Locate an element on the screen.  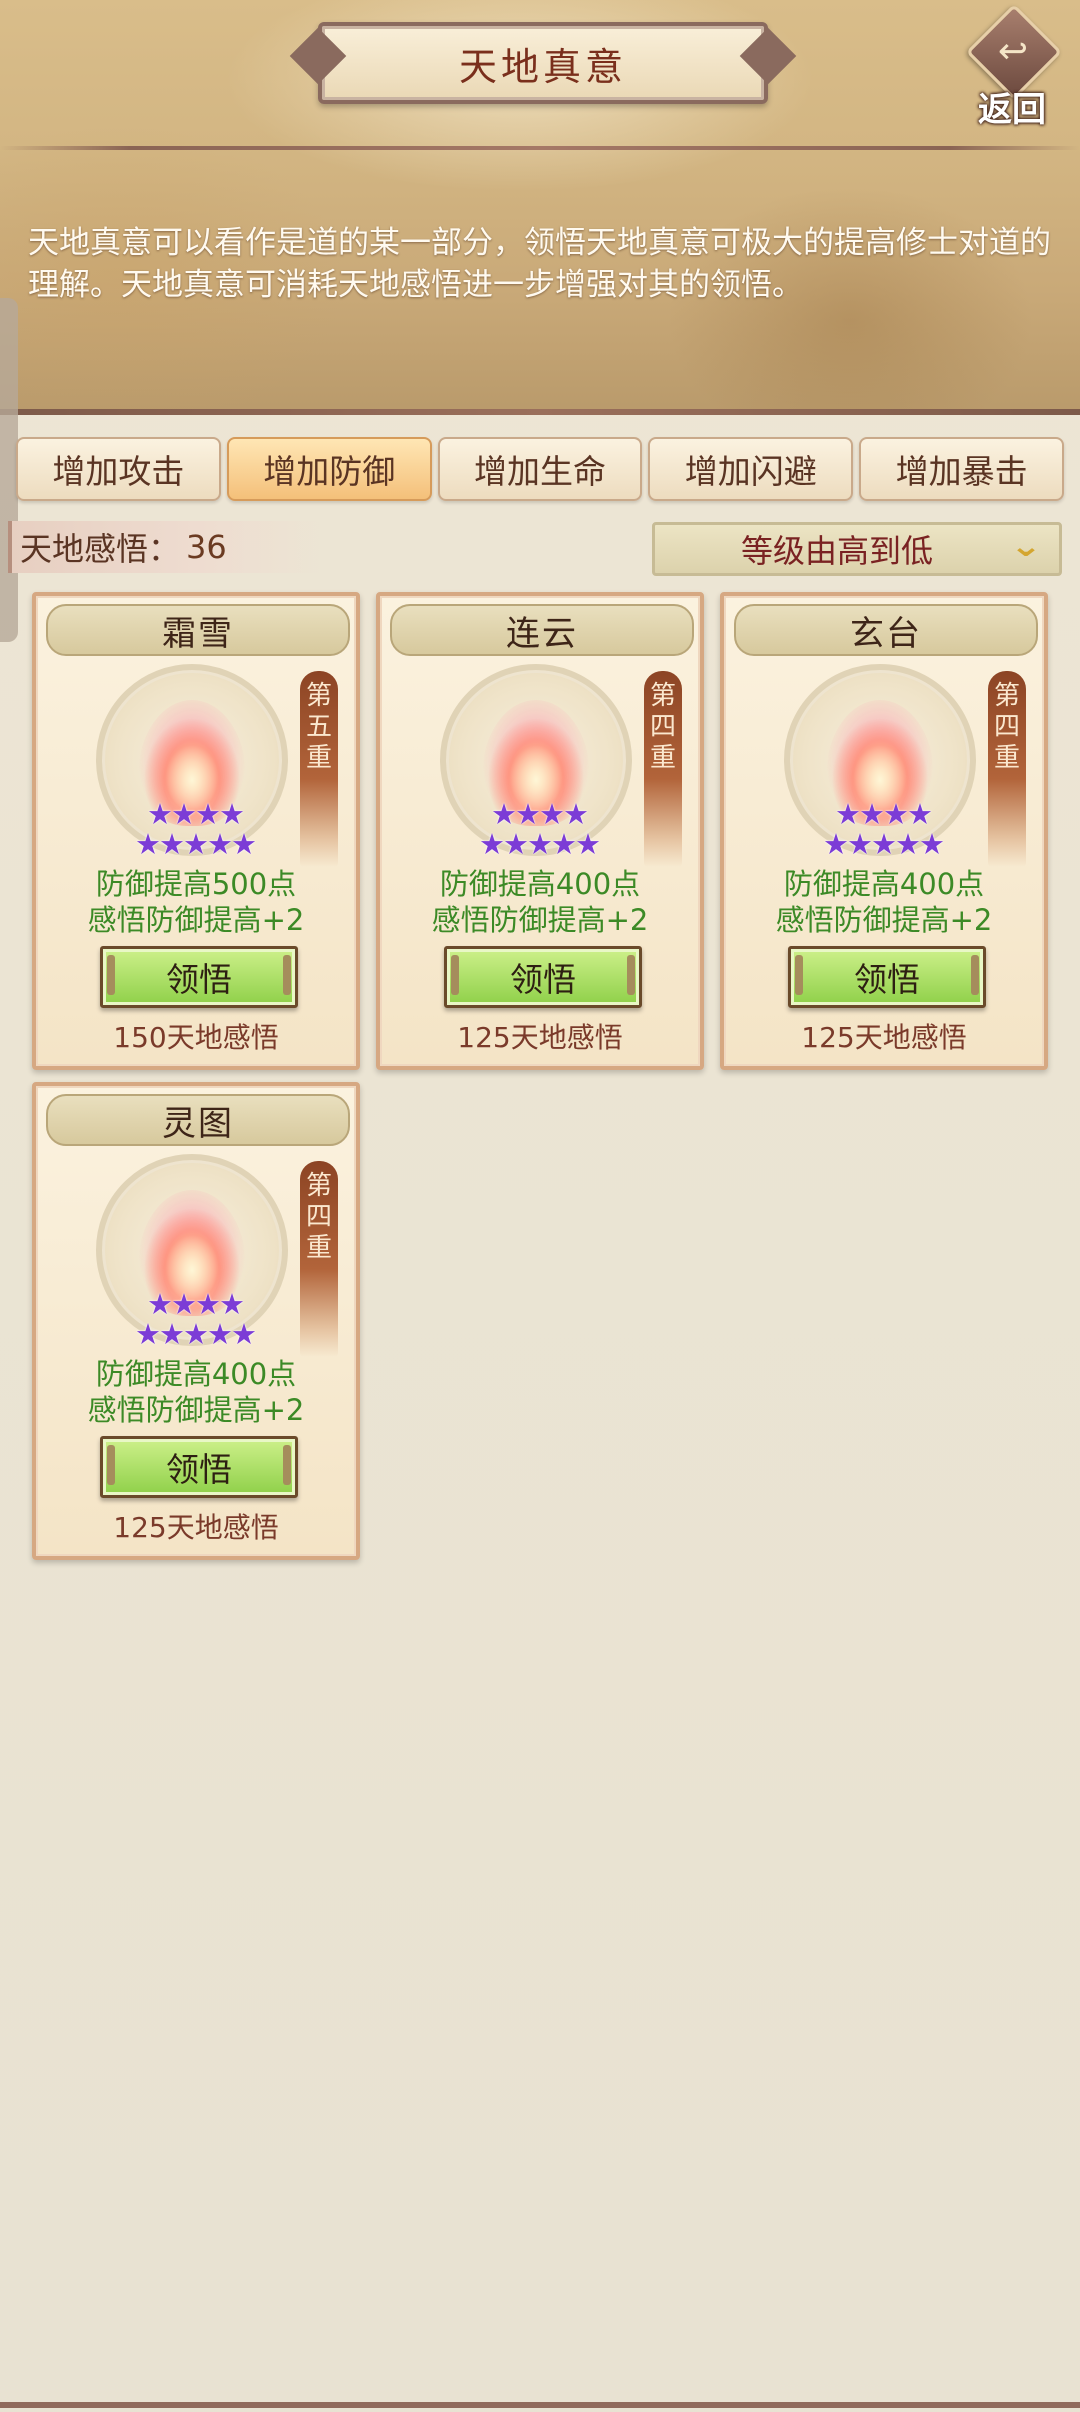
sort-label: 等级由高到低 is located at coordinates (836, 551).